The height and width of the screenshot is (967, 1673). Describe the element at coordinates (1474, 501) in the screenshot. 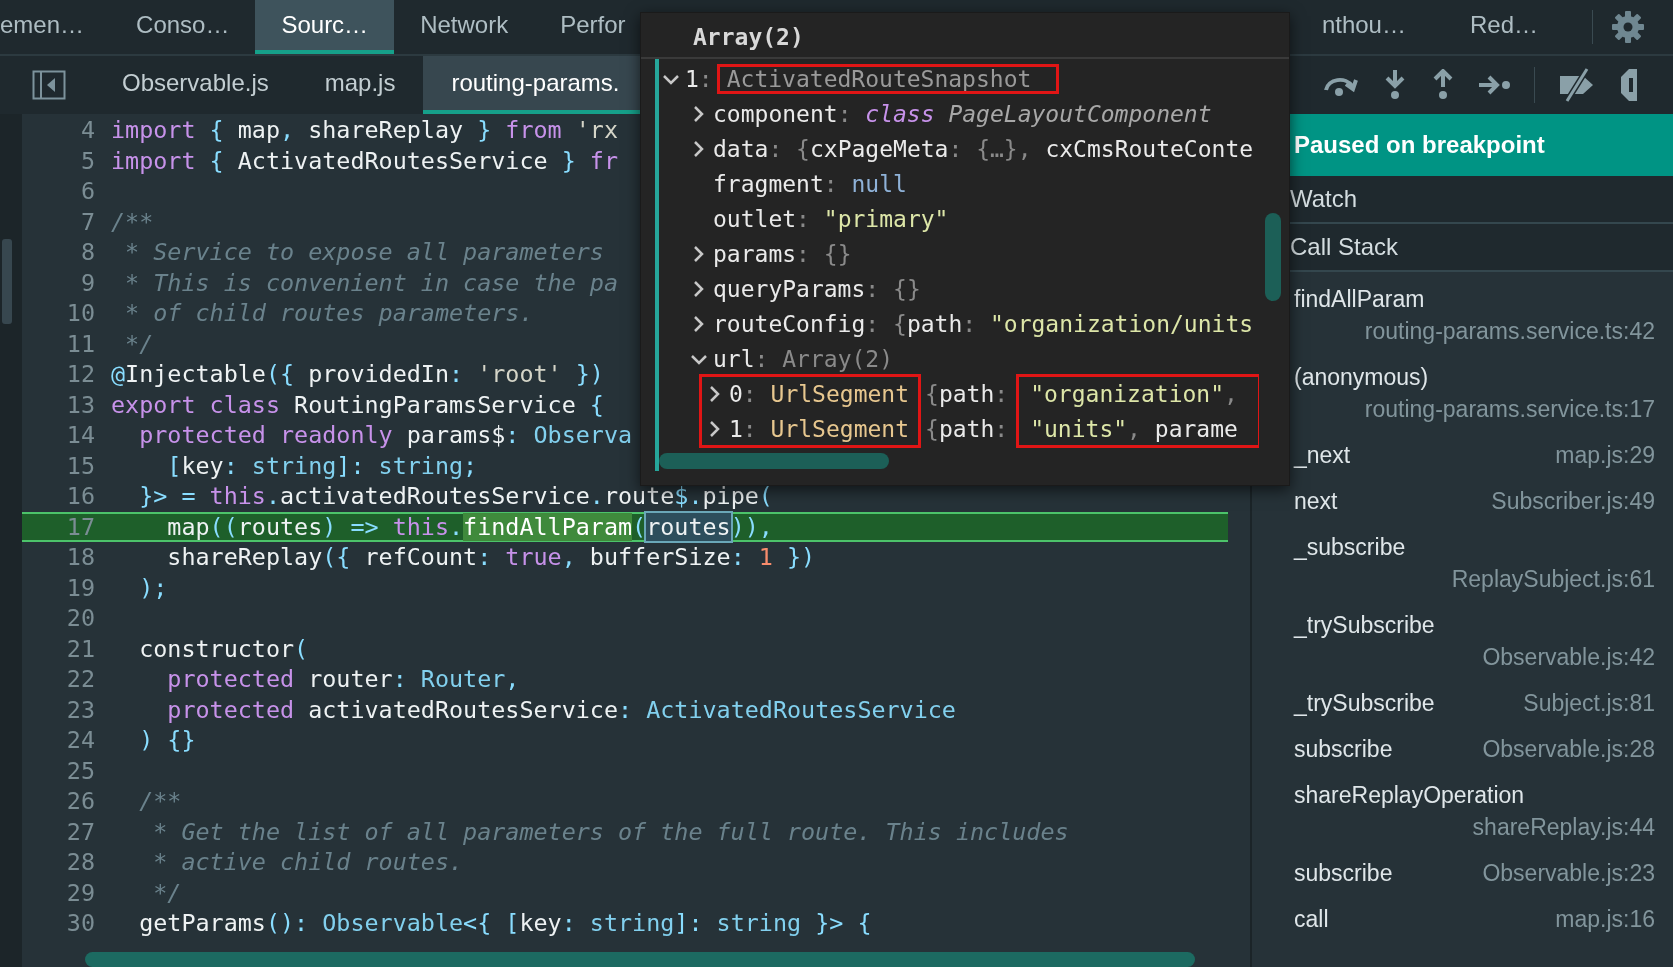

I see `call-frame: next Subscriber.js:49` at that location.